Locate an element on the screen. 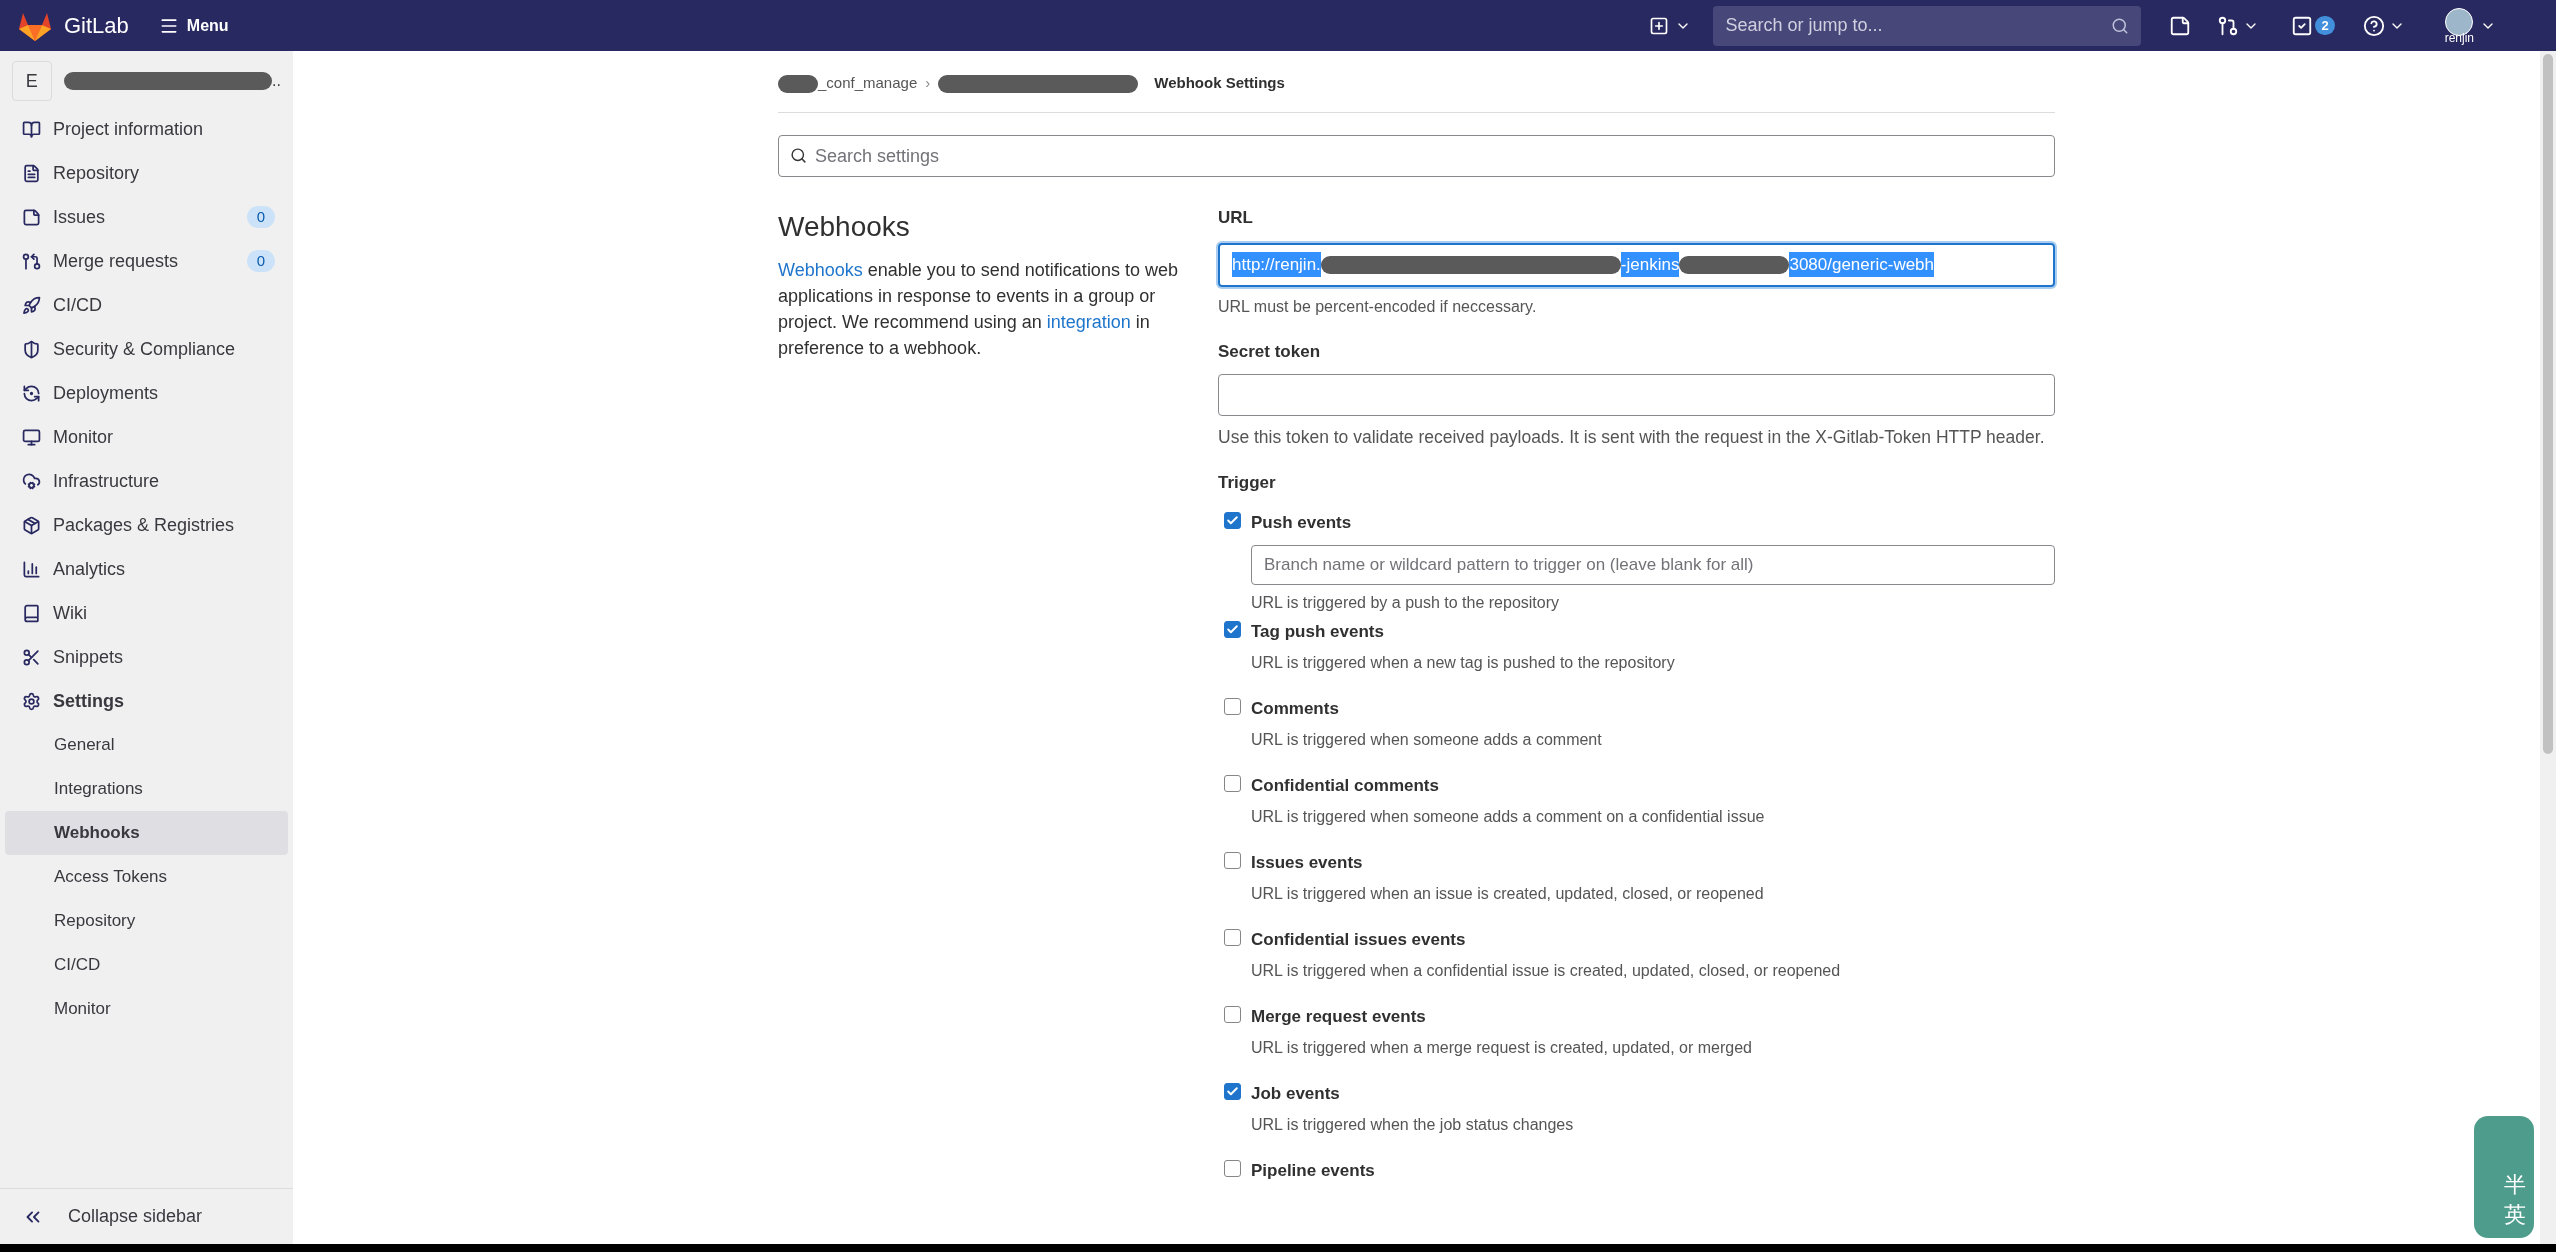  event-label: Pipeline events is located at coordinates (1313, 1171).